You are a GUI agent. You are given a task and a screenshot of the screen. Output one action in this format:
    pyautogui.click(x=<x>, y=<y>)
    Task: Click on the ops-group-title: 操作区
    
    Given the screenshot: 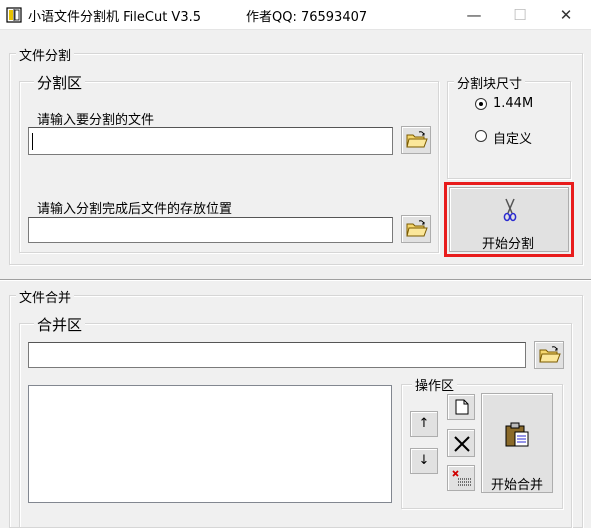 What is the action you would take?
    pyautogui.click(x=435, y=384)
    